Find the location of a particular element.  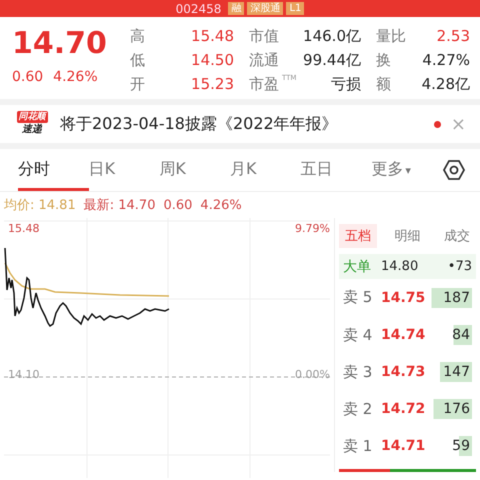

stat-value: 4.28亿 is located at coordinates (445, 84).